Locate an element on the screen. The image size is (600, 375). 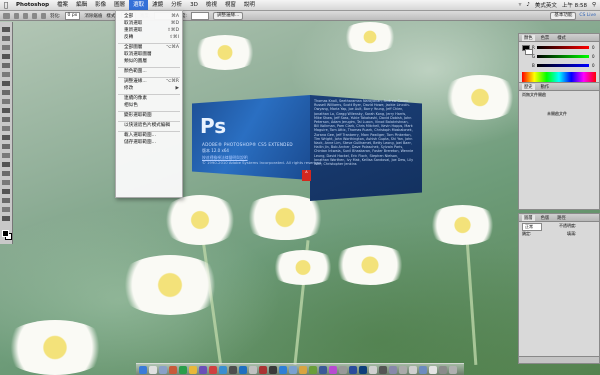
eraser-tool-icon is located at coordinates (6, 119).